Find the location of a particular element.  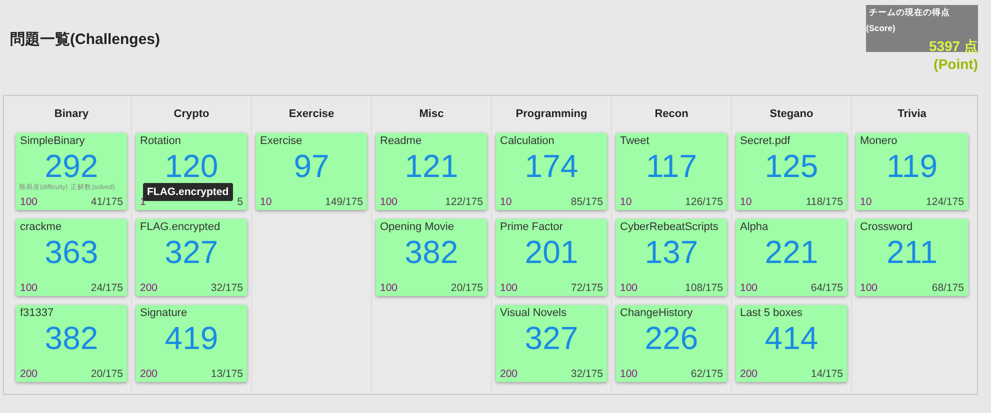

challenge-card: Last 5 boxes 414 200 14/175 is located at coordinates (791, 343).